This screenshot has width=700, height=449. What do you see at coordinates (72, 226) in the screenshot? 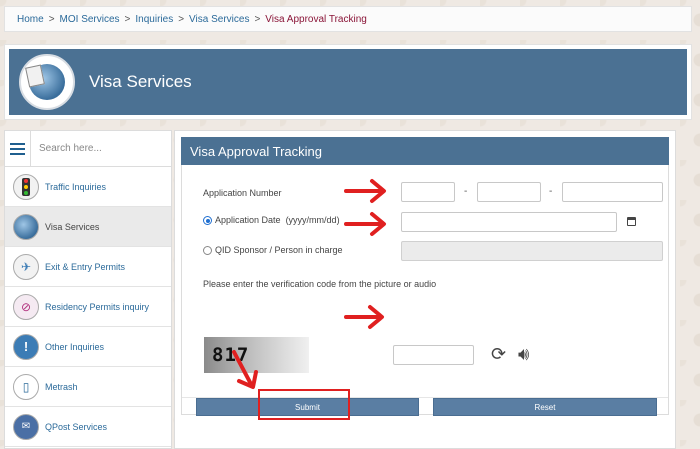
I see `sidebar-item-label: Visa Services` at bounding box center [72, 226].